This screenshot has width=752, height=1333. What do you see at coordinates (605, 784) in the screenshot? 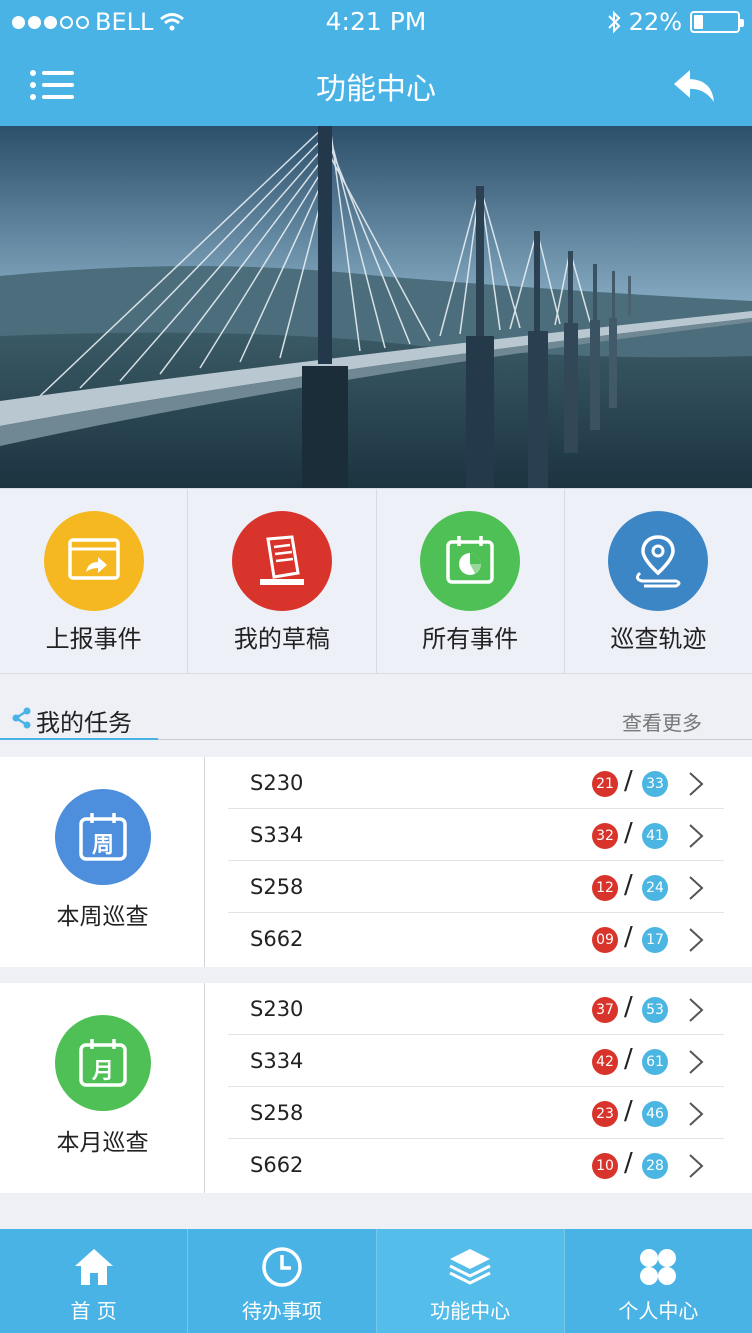
I see `done-count-badge: 21` at bounding box center [605, 784].